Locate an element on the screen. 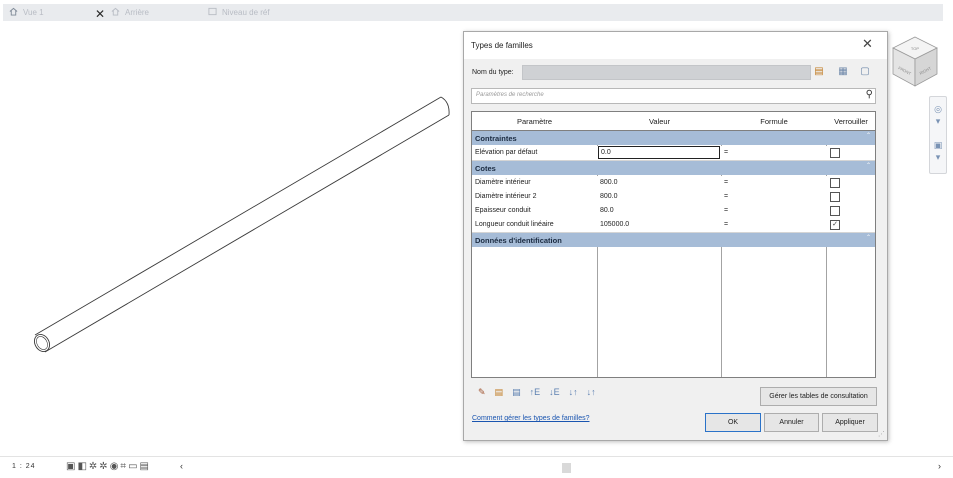 This screenshot has width=953, height=478. new-parameter-icon: ▤ is located at coordinates (499, 392).